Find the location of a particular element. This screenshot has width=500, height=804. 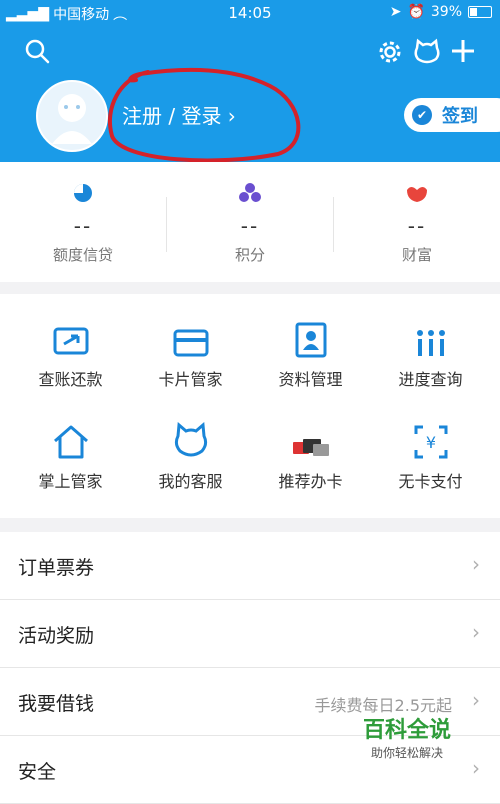

checkin-label: 签到 is located at coordinates (460, 116).